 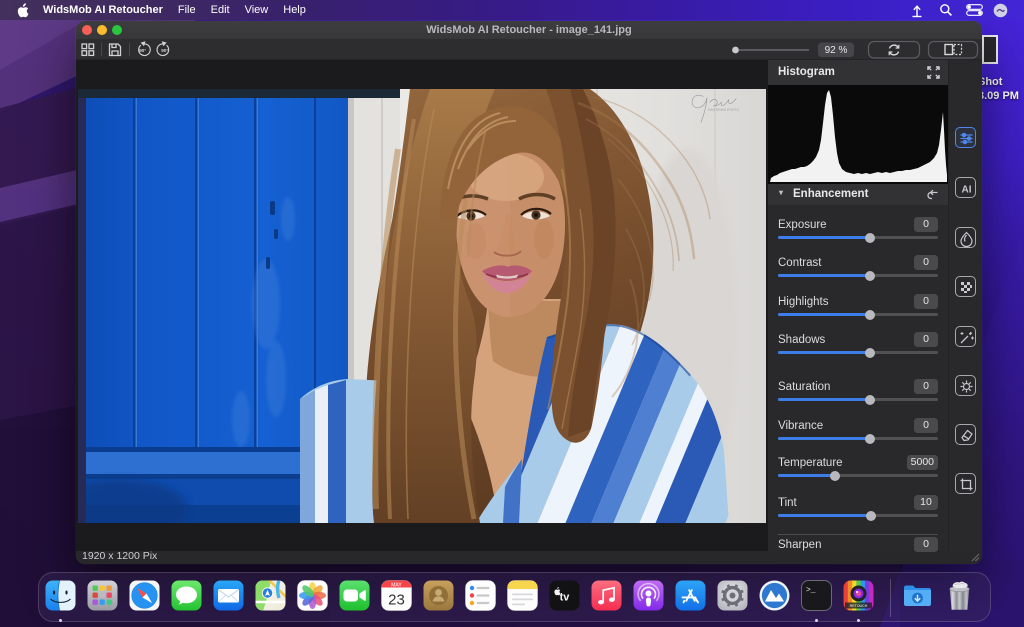 I want to click on svg-text: 92 %, so click(x=836, y=50).